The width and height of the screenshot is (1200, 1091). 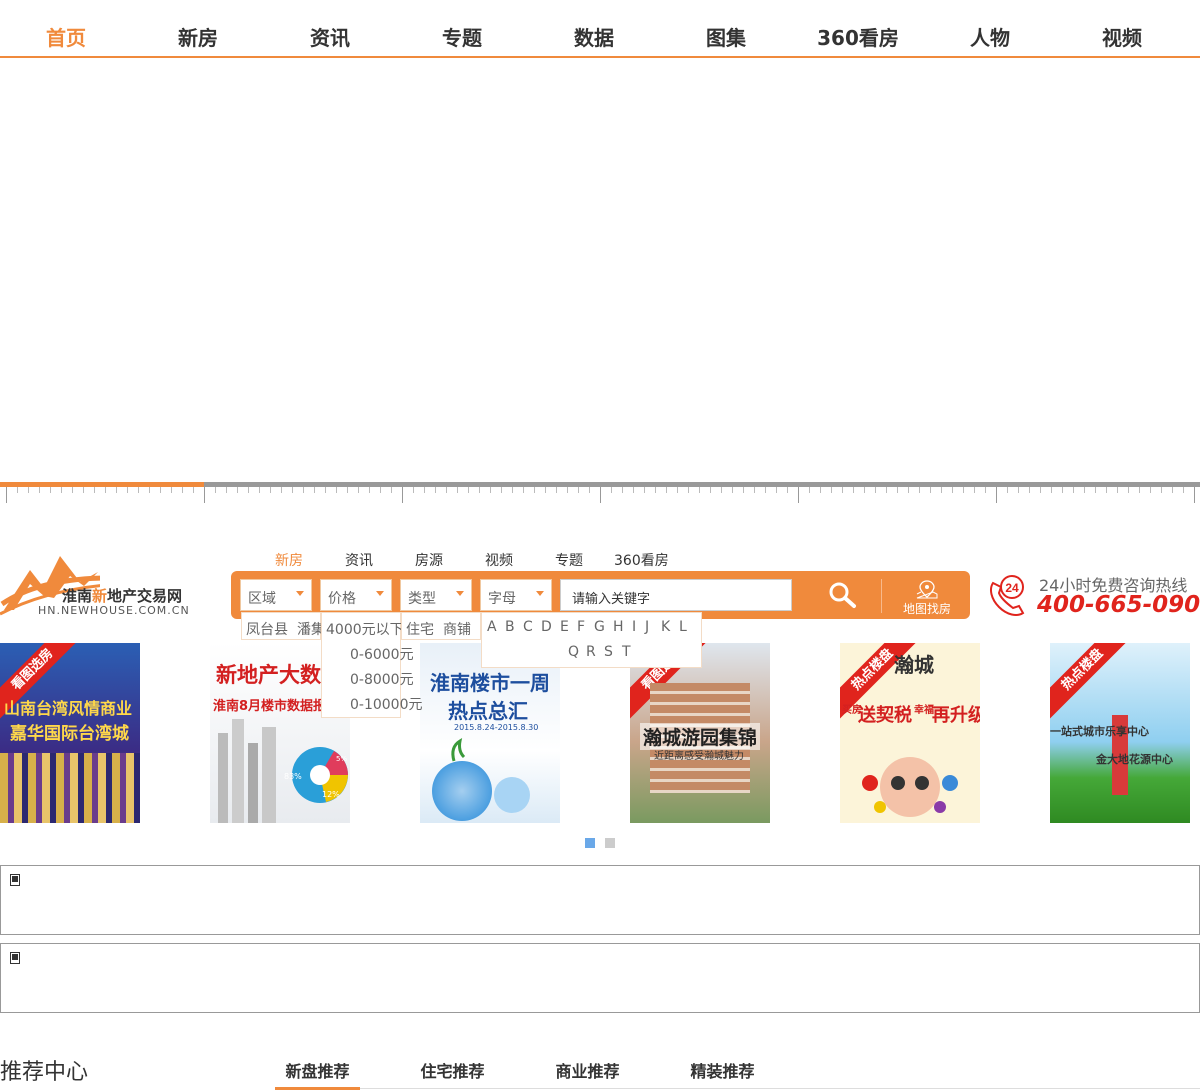 What do you see at coordinates (429, 560) in the screenshot?
I see `search-tab-listings: 房源` at bounding box center [429, 560].